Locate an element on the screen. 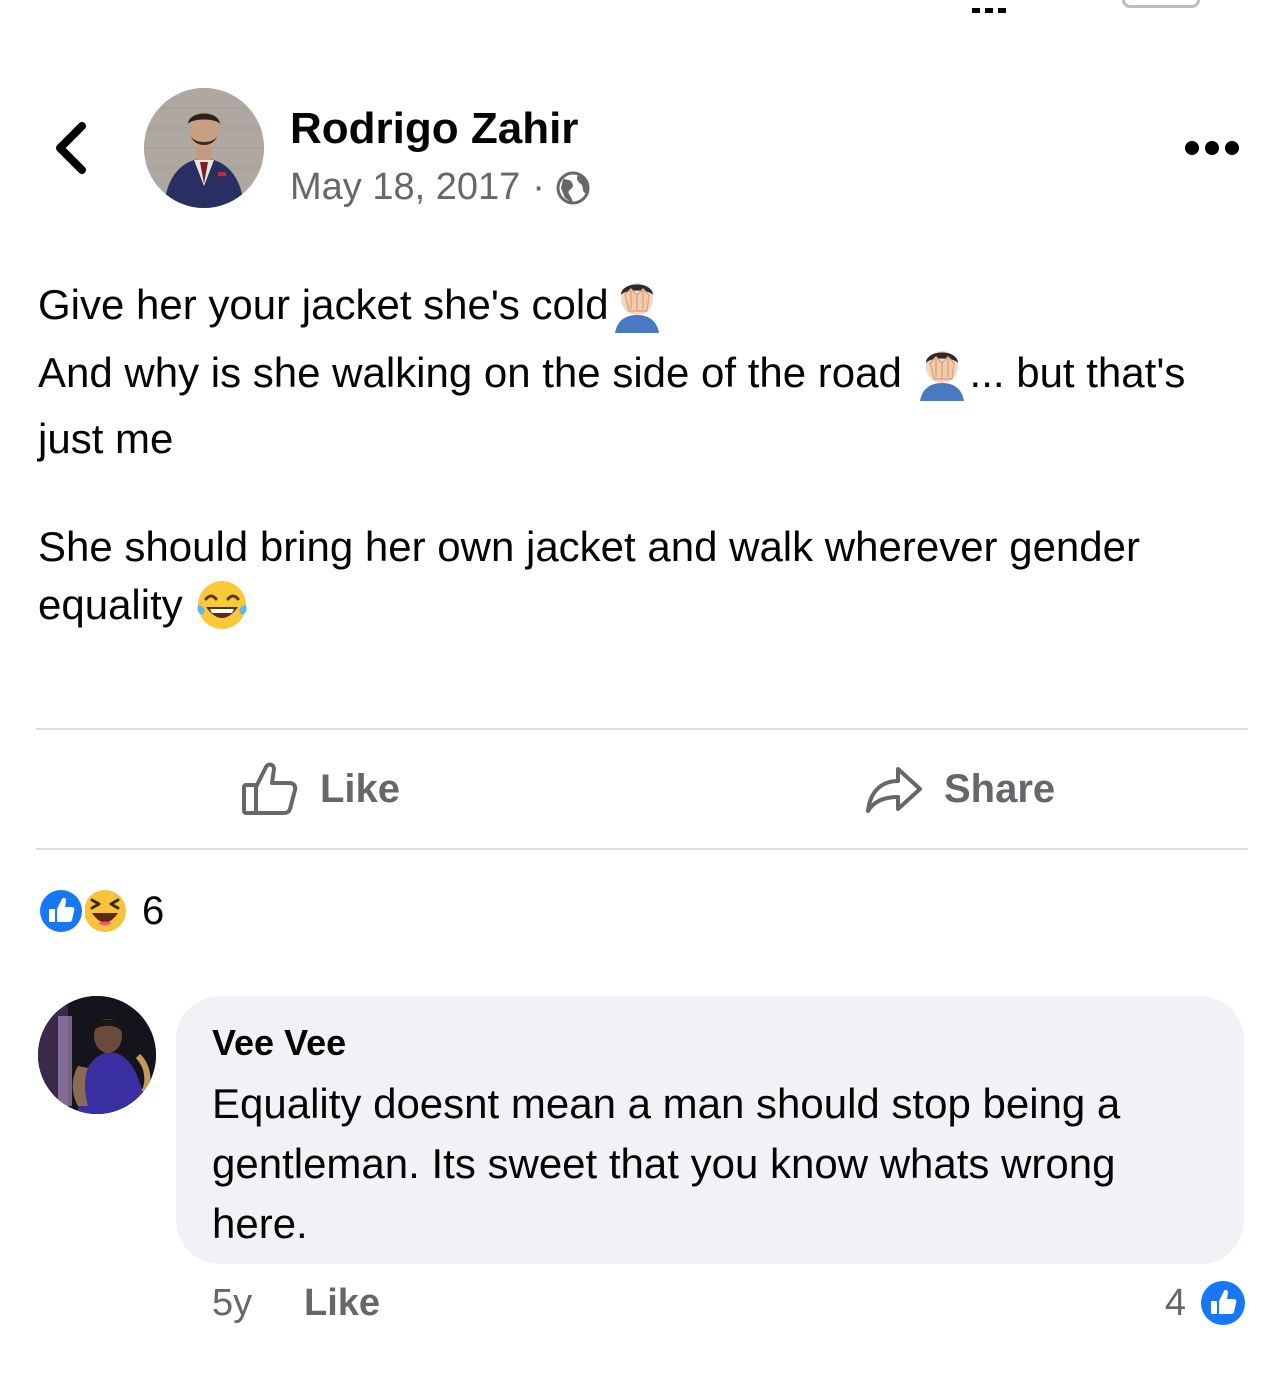 The image size is (1284, 1396). status-time is located at coordinates (192, 4).